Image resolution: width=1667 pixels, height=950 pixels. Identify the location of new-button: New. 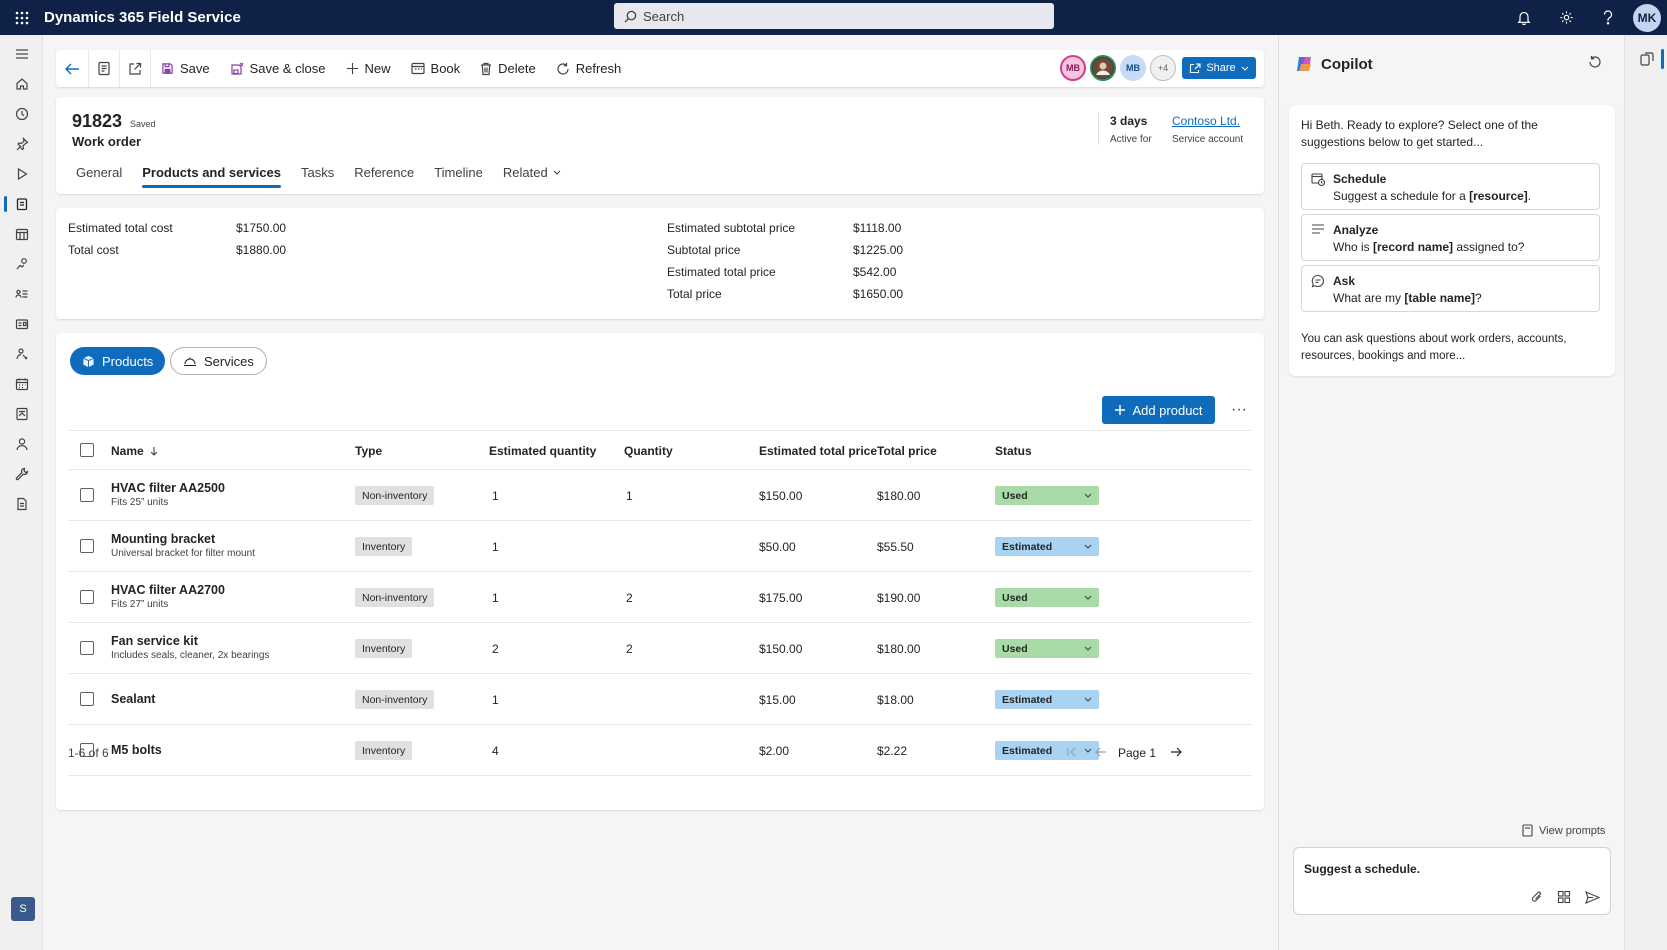
(368, 68).